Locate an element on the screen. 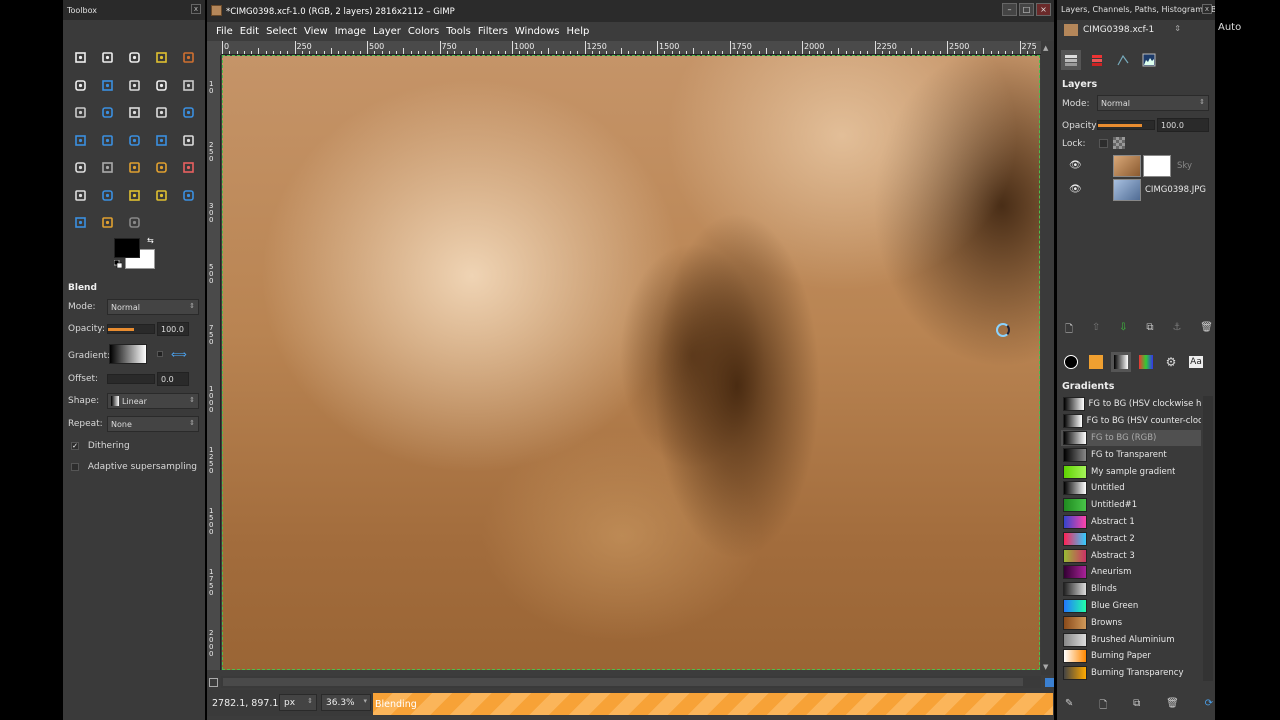 The width and height of the screenshot is (1280, 720). ellipse-select-icon is located at coordinates (107, 58).